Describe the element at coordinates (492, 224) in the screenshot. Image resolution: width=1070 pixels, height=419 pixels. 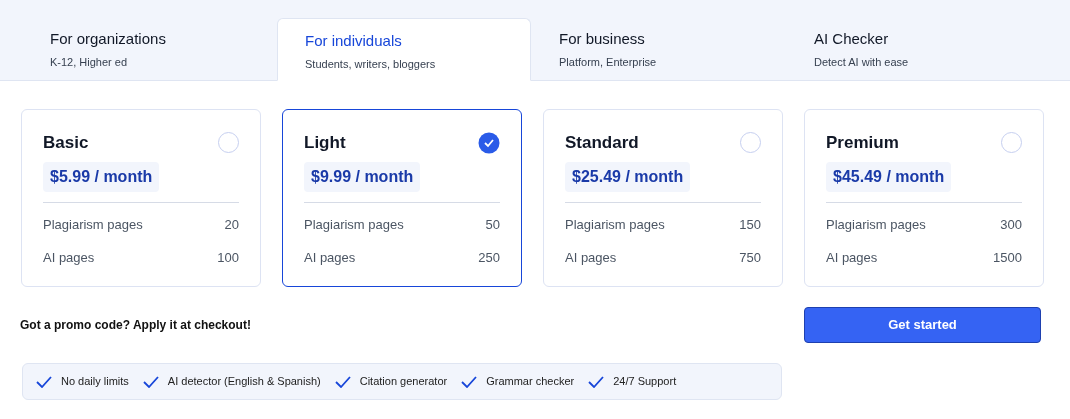
I see `feature-value: 50` at that location.